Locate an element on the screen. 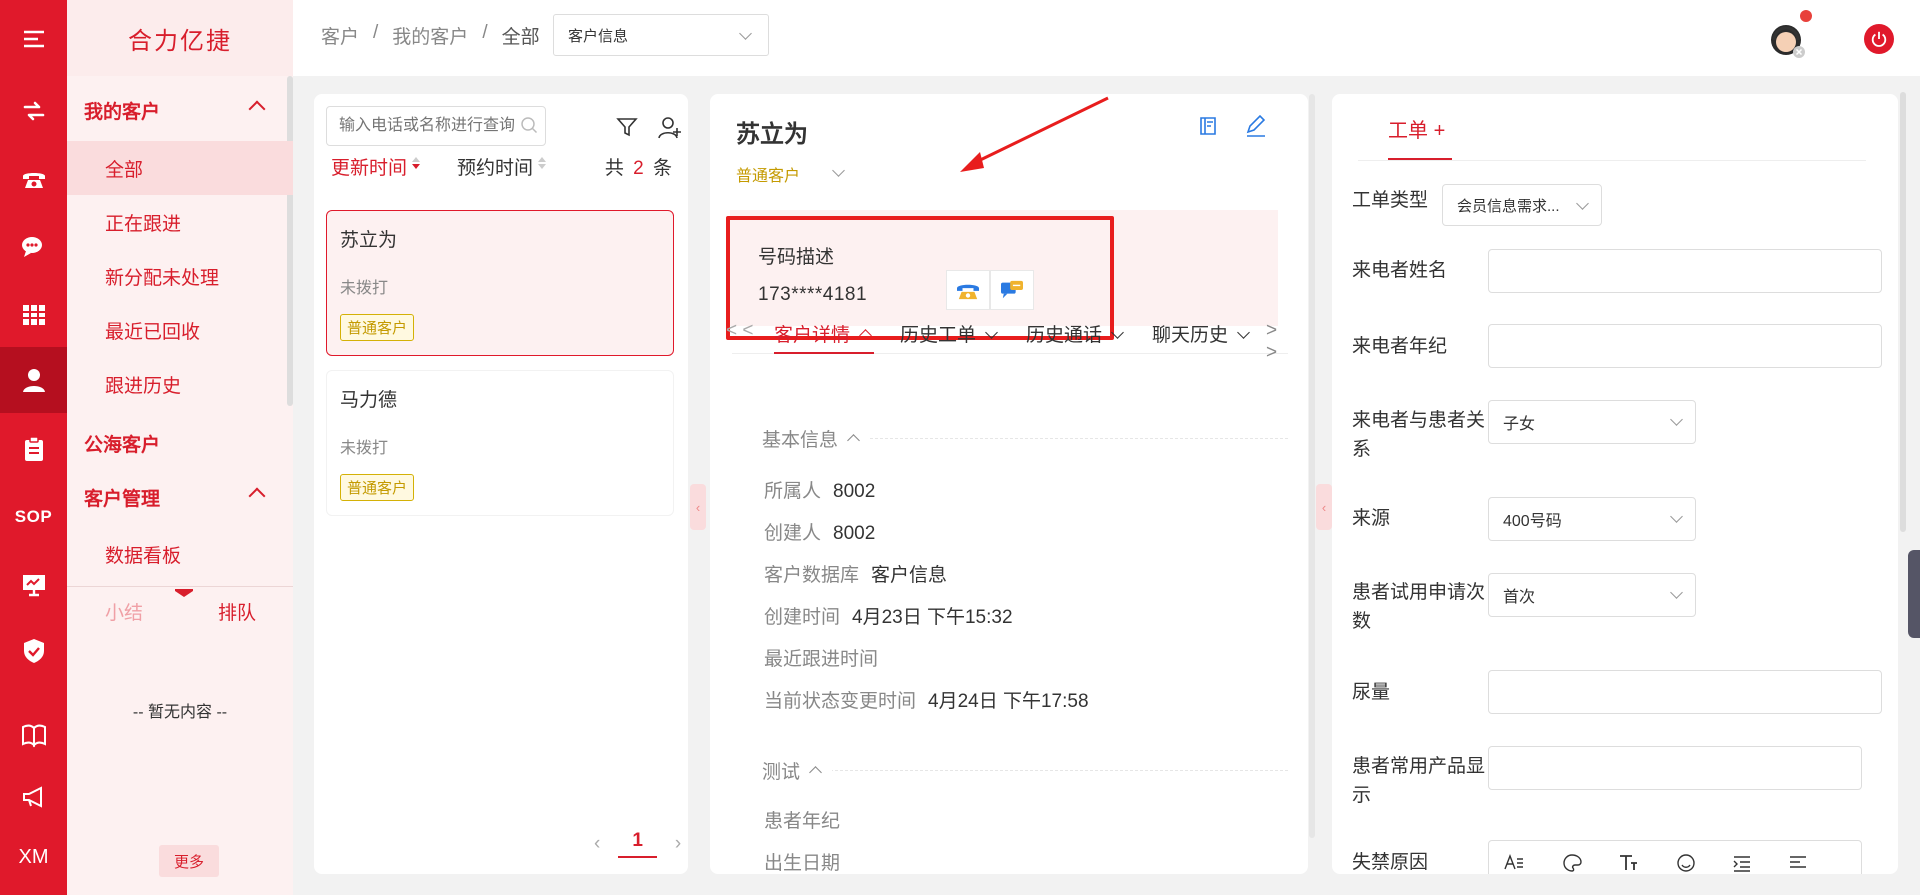 This screenshot has height=895, width=1920. sidebar-group-public-customers: 公海客户 is located at coordinates (180, 443).